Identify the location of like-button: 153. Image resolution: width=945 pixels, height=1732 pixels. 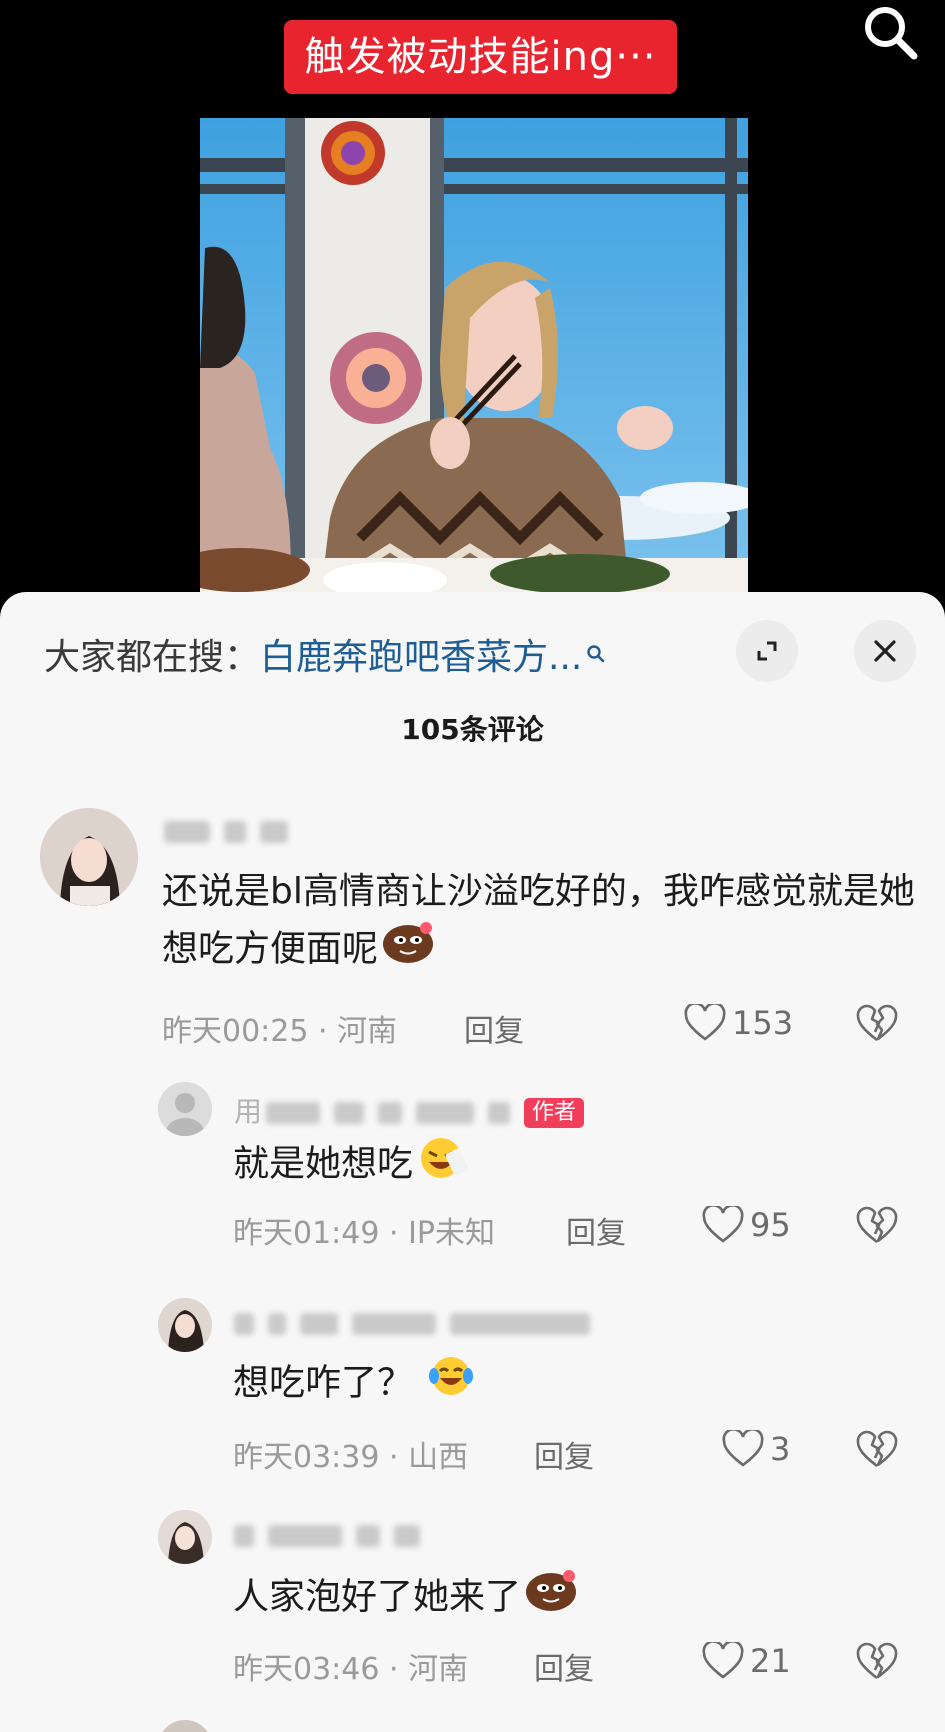
(738, 1023).